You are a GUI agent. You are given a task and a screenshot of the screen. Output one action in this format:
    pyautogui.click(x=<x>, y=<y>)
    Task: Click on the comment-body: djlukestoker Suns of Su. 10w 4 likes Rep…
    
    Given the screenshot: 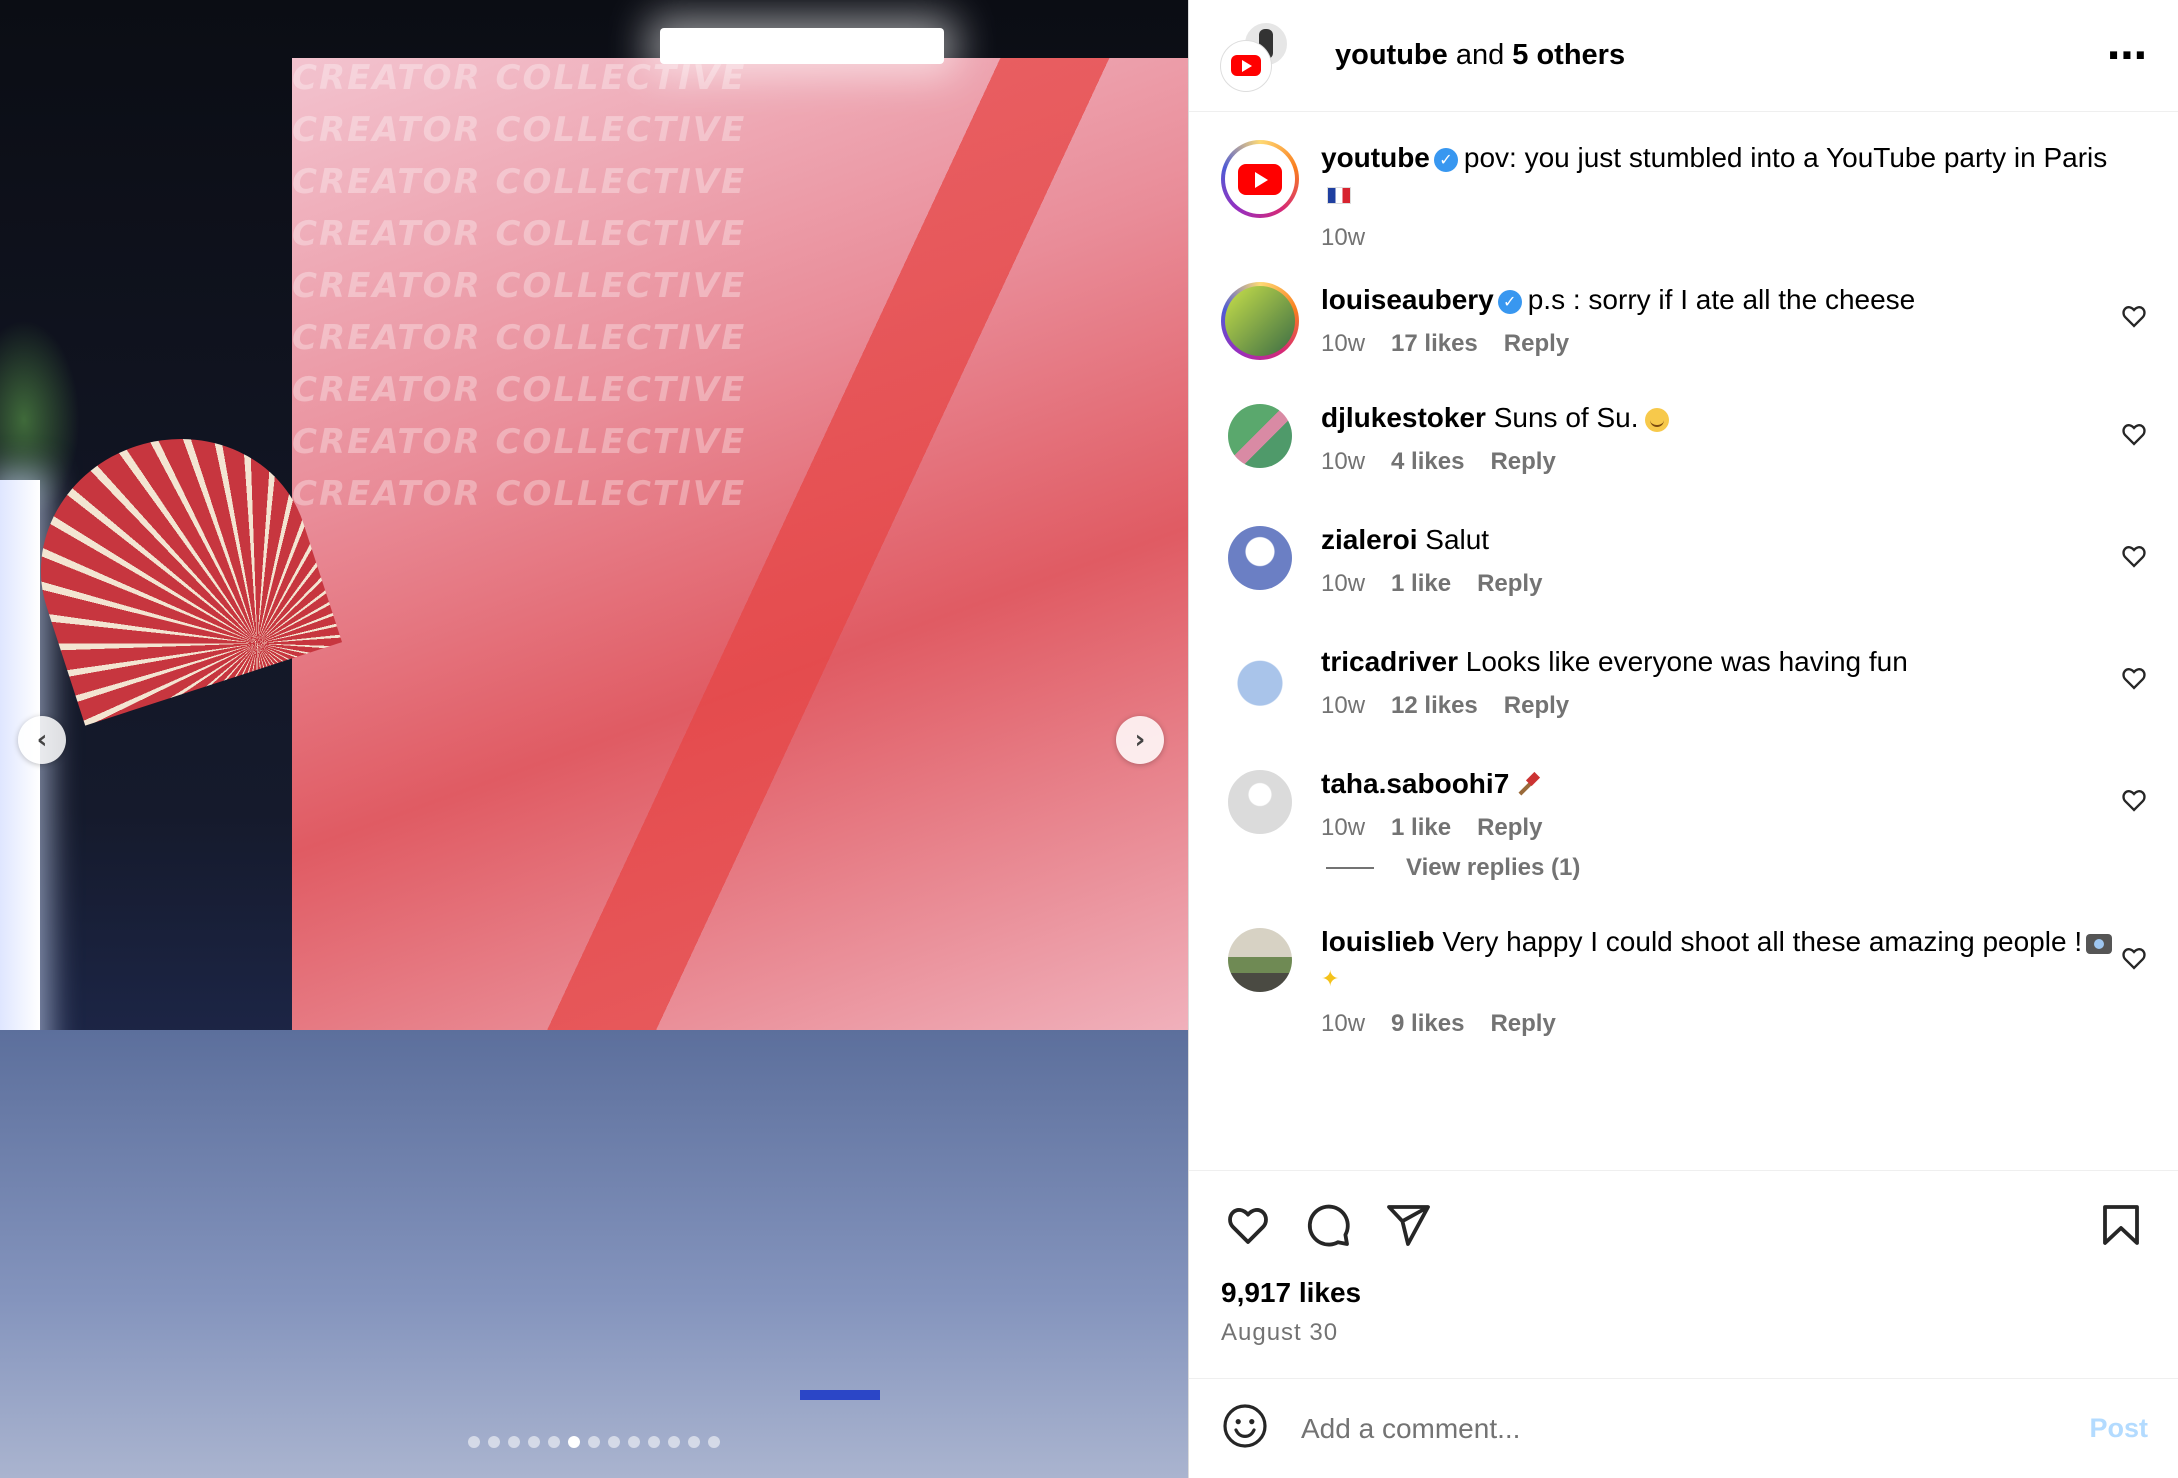 What is the action you would take?
    pyautogui.click(x=1734, y=438)
    